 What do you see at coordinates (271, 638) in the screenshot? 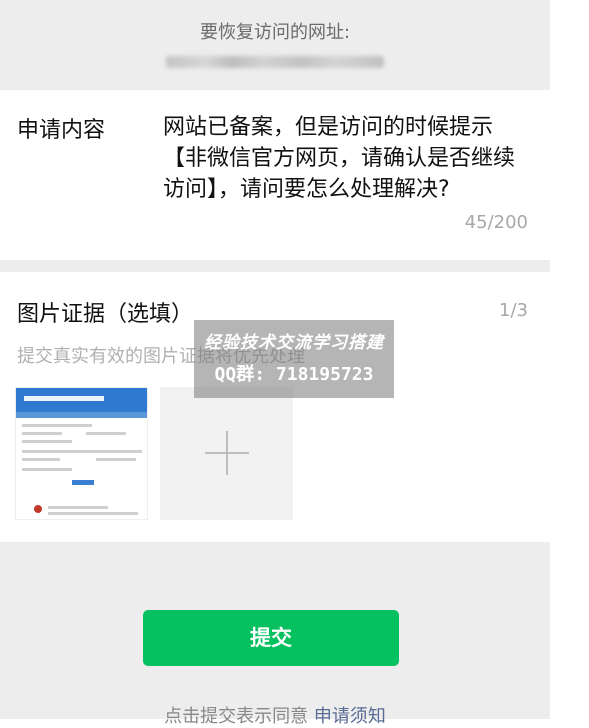
I see `submit-button: 提交` at bounding box center [271, 638].